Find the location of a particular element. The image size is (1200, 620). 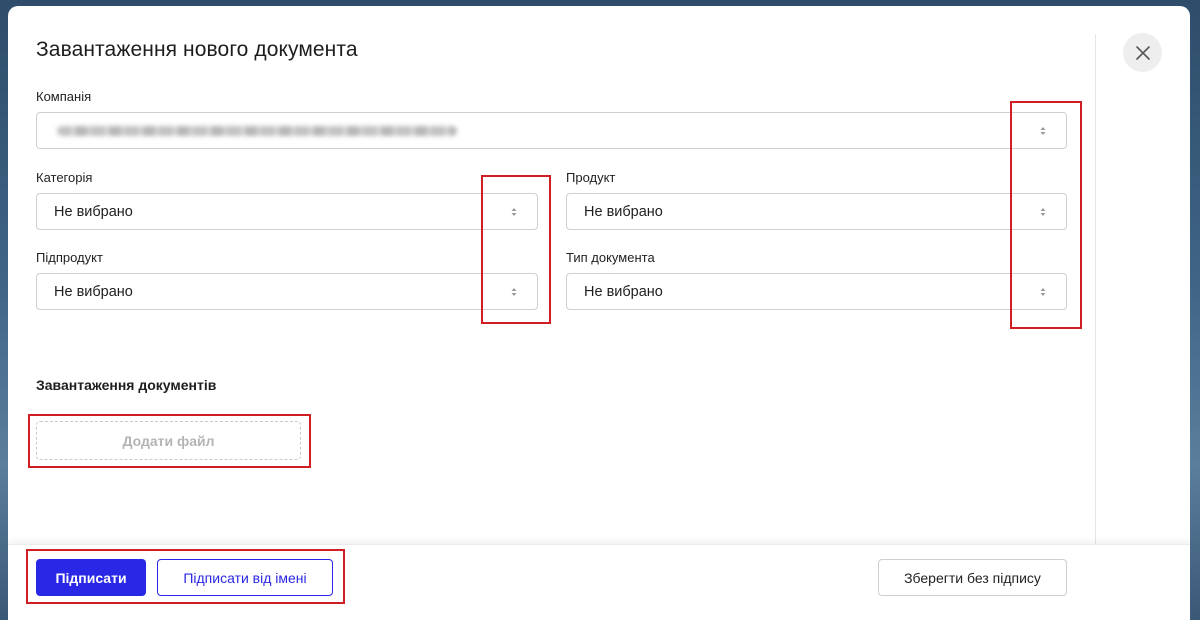

company-select is located at coordinates (551, 130).